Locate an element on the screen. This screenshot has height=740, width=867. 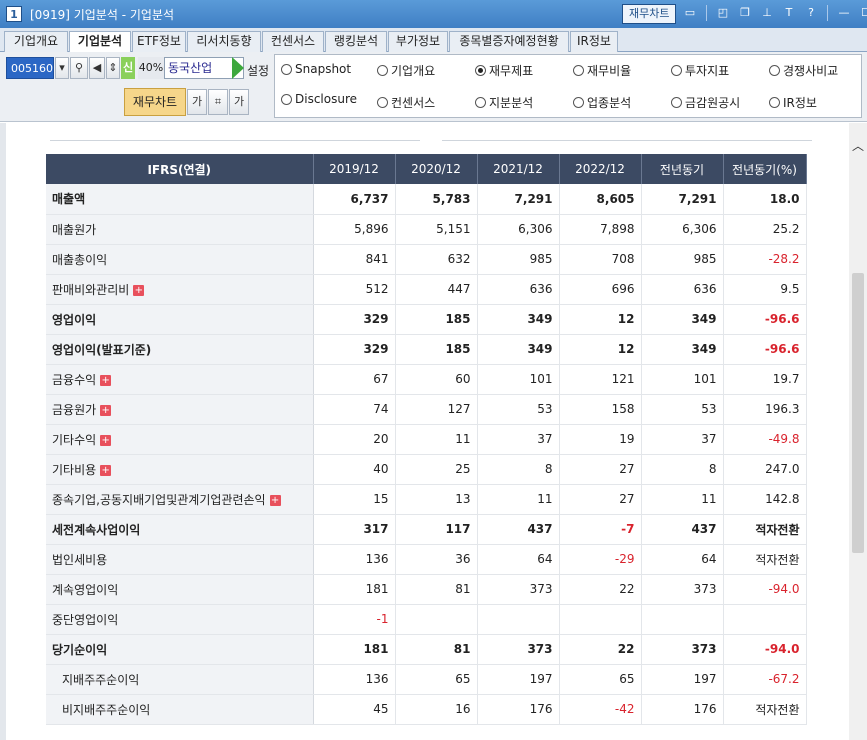
row-label: 매출원가 is located at coordinates (74, 229).